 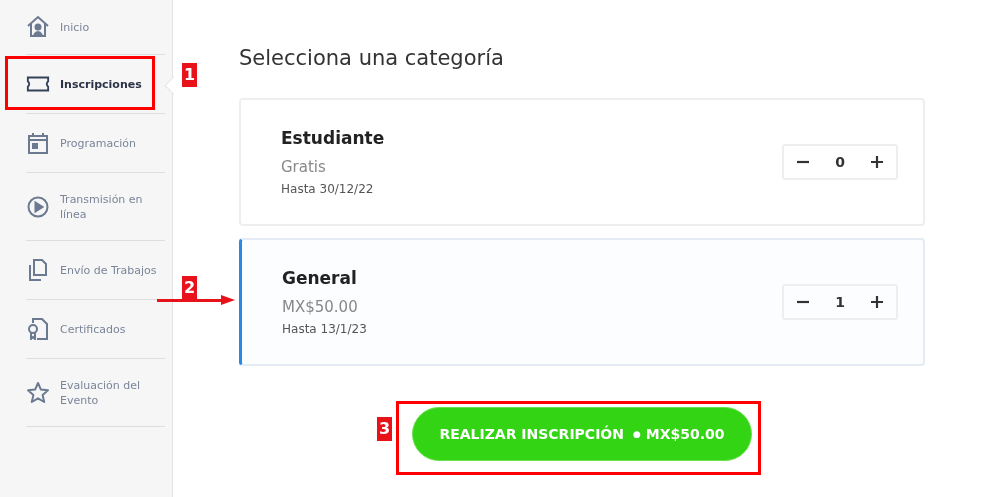 I want to click on play-icon, so click(x=38, y=206).